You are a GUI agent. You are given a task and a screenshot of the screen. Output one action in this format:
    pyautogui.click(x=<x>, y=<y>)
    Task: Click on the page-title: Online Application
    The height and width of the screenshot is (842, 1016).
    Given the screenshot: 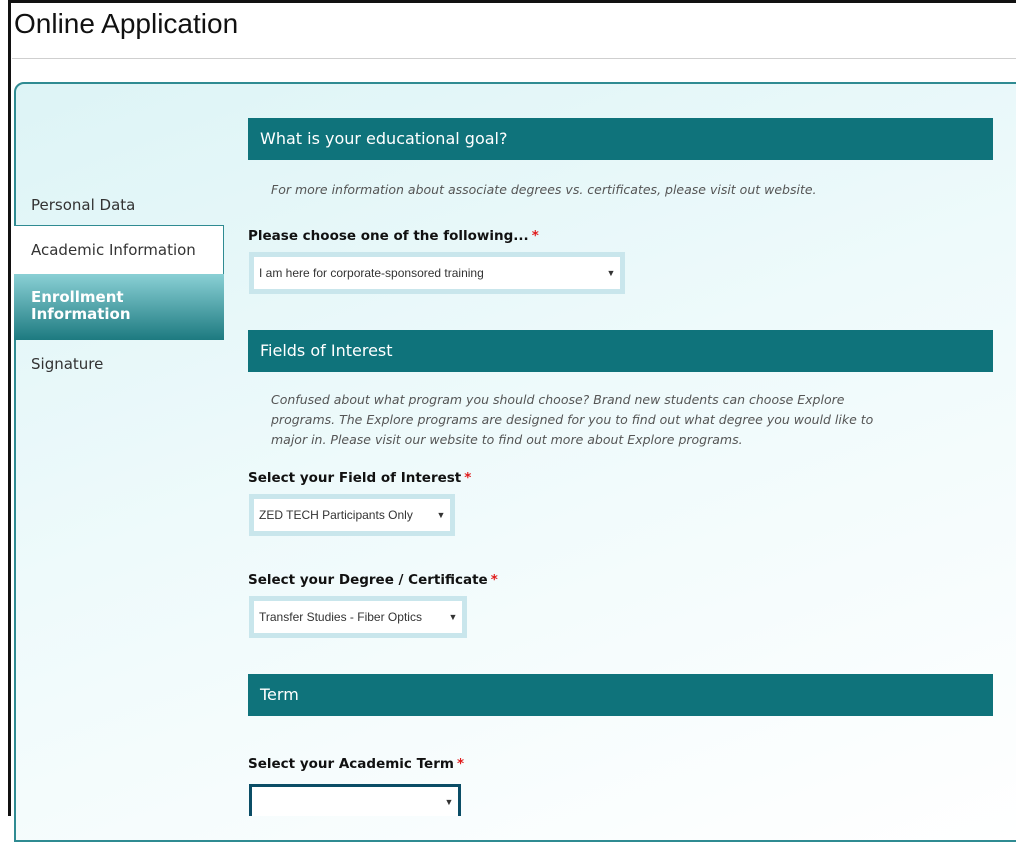 What is the action you would take?
    pyautogui.click(x=126, y=23)
    